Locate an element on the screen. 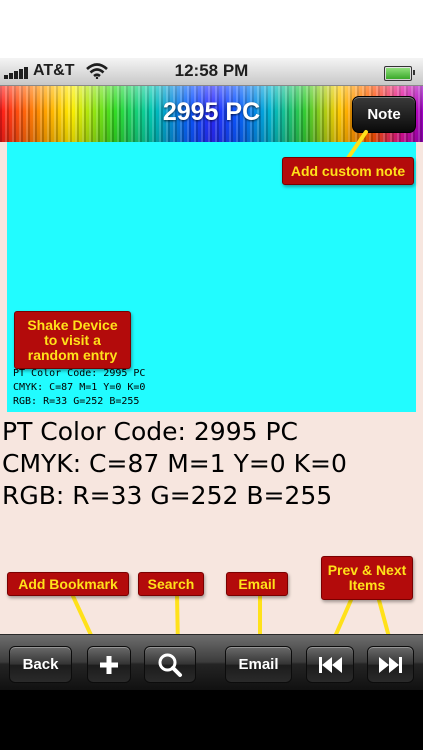 The width and height of the screenshot is (423, 750). callout-prev-next: Prev & Next Items is located at coordinates (367, 578).